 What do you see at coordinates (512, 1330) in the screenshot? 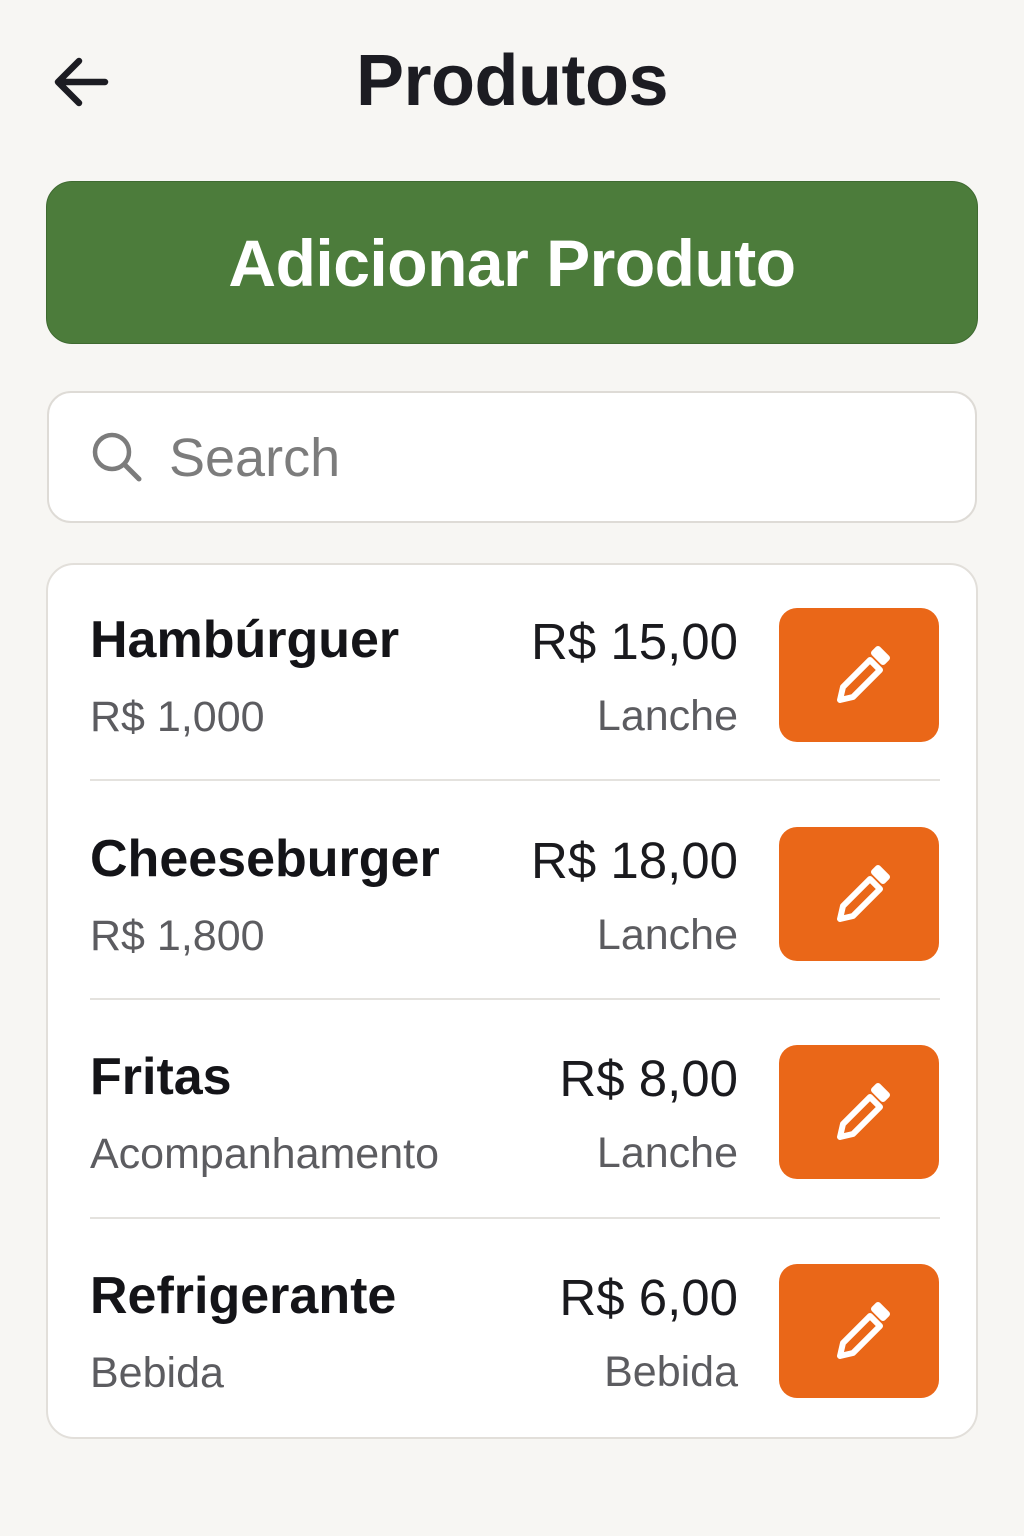
I see `product-row: Refrigerante Bebida R$ 6,00 Bebida` at bounding box center [512, 1330].